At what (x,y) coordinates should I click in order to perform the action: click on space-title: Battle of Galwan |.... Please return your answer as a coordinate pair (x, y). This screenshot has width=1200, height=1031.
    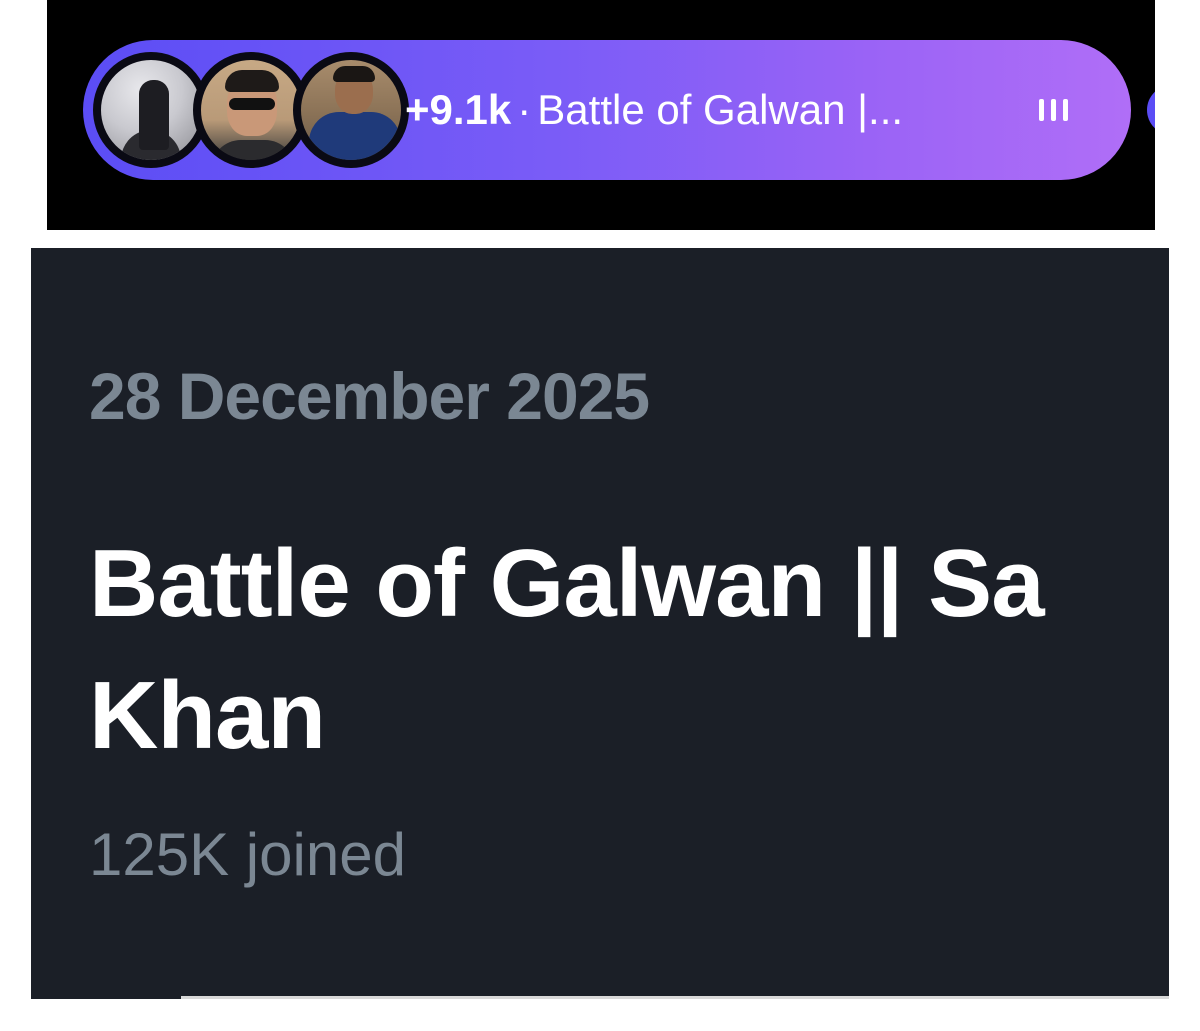
    Looking at the image, I should click on (720, 109).